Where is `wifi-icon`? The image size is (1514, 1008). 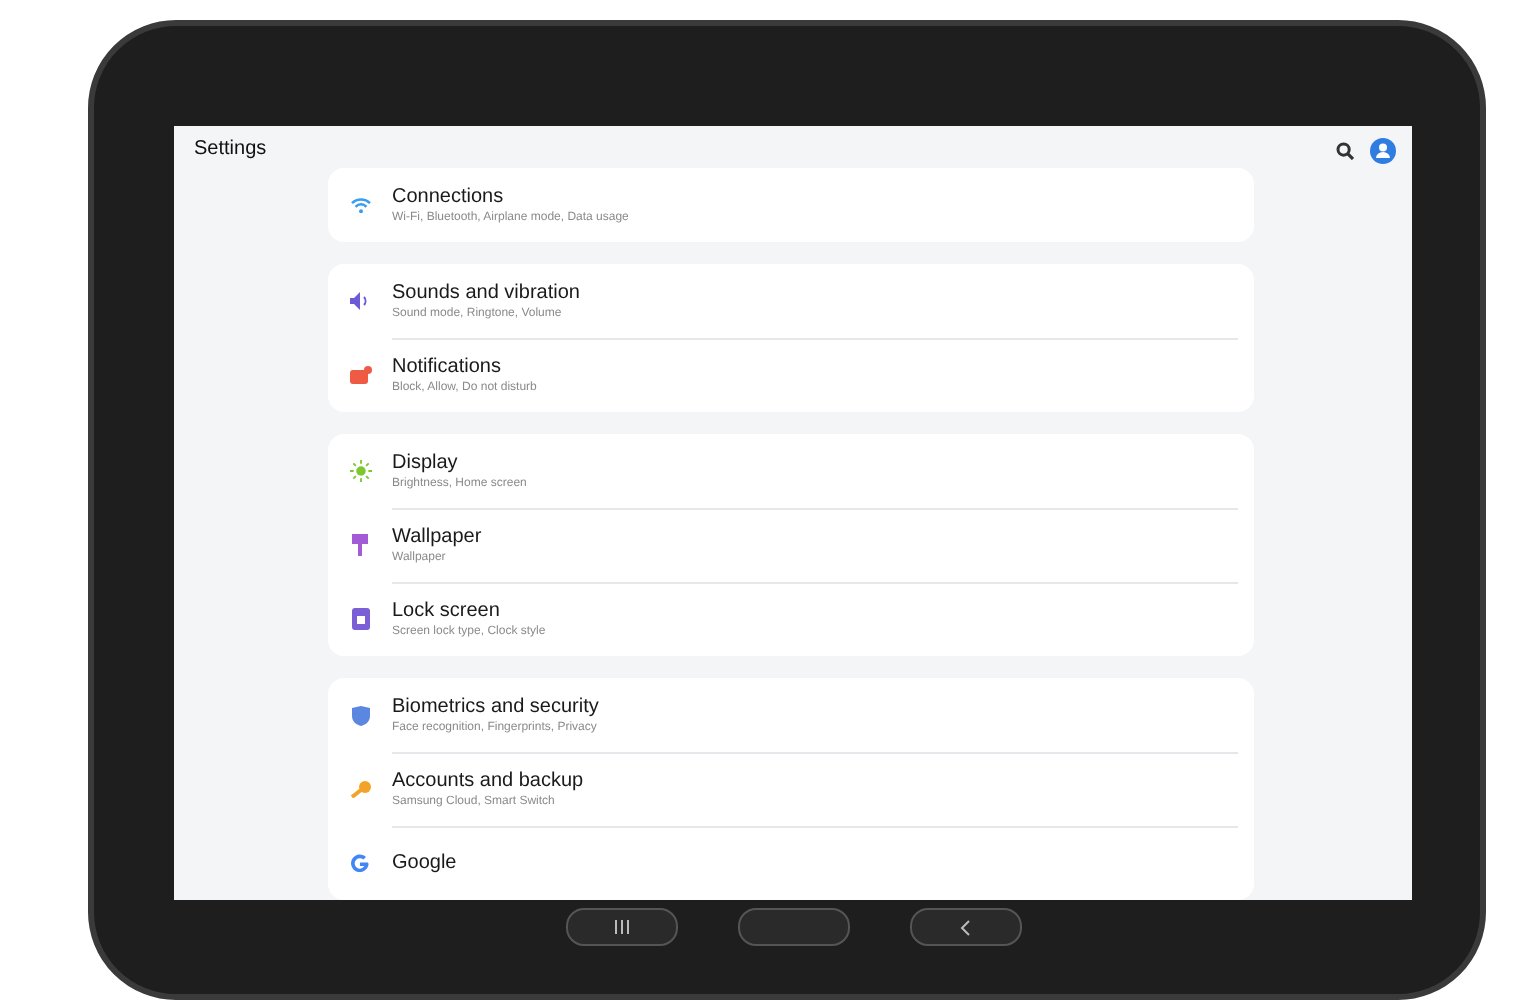 wifi-icon is located at coordinates (360, 205).